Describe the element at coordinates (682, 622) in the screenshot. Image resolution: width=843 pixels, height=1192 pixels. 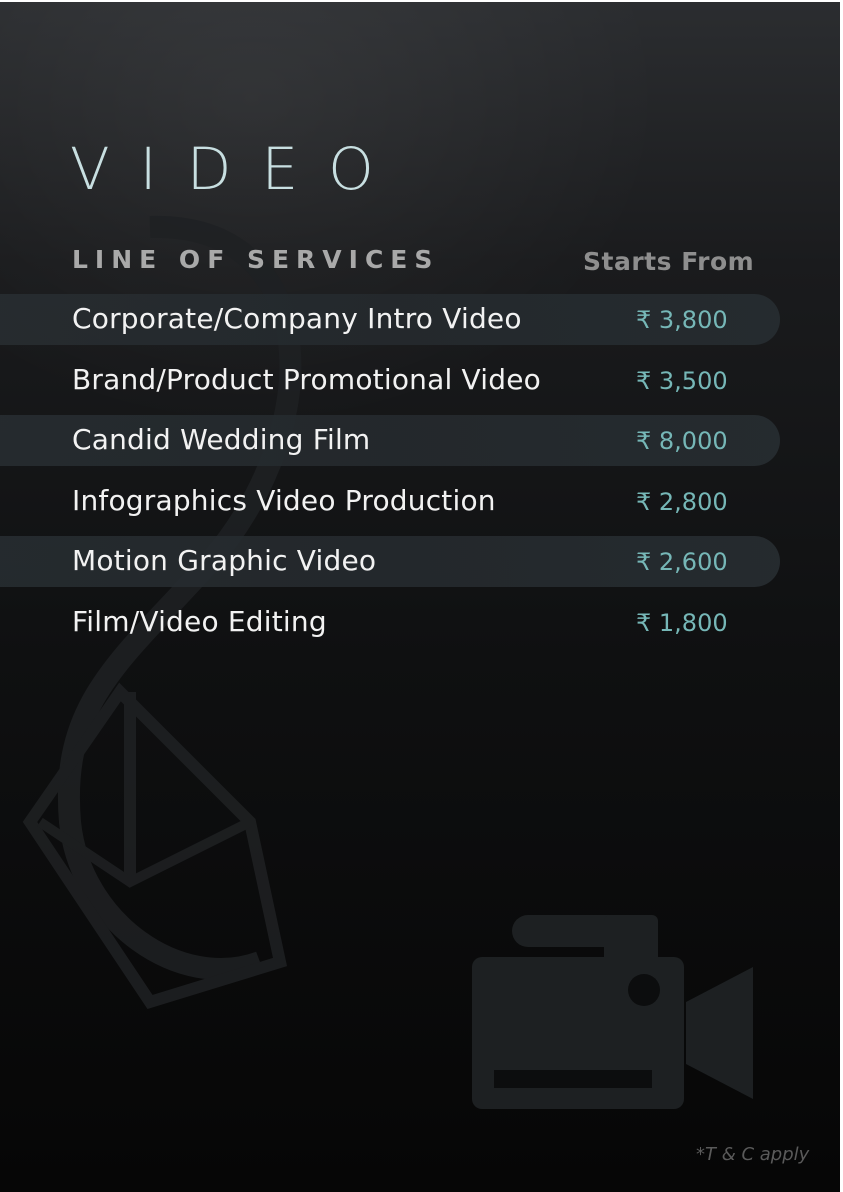
I see `service-price: ₹ 1,800` at that location.